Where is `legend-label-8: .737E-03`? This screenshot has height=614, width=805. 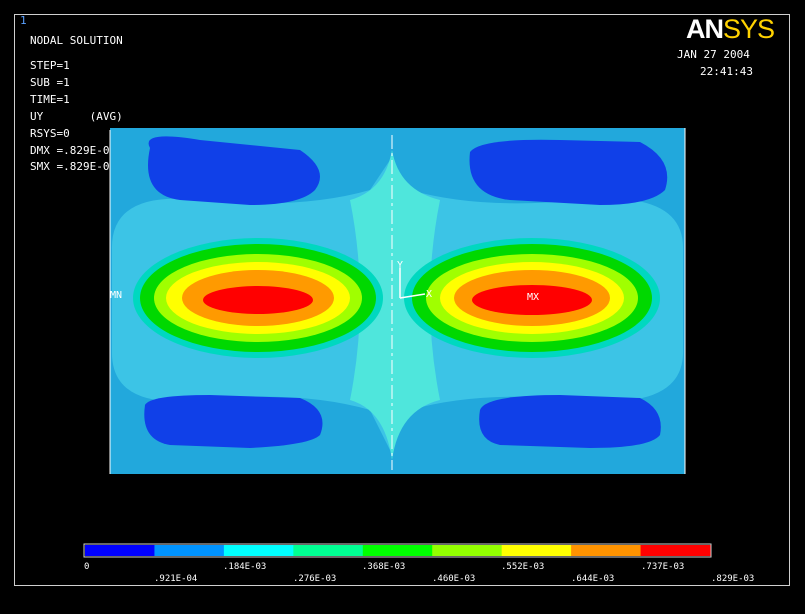 legend-label-8: .737E-03 is located at coordinates (662, 567).